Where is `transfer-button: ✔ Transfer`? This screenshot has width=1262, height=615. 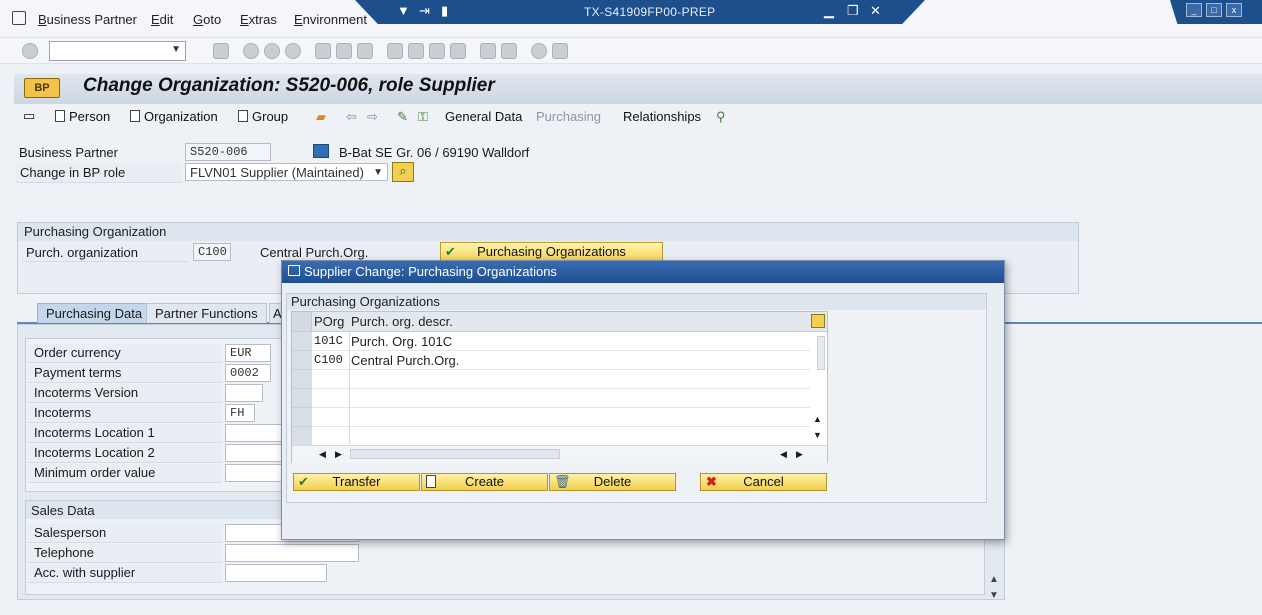
transfer-button: ✔ Transfer is located at coordinates (356, 482).